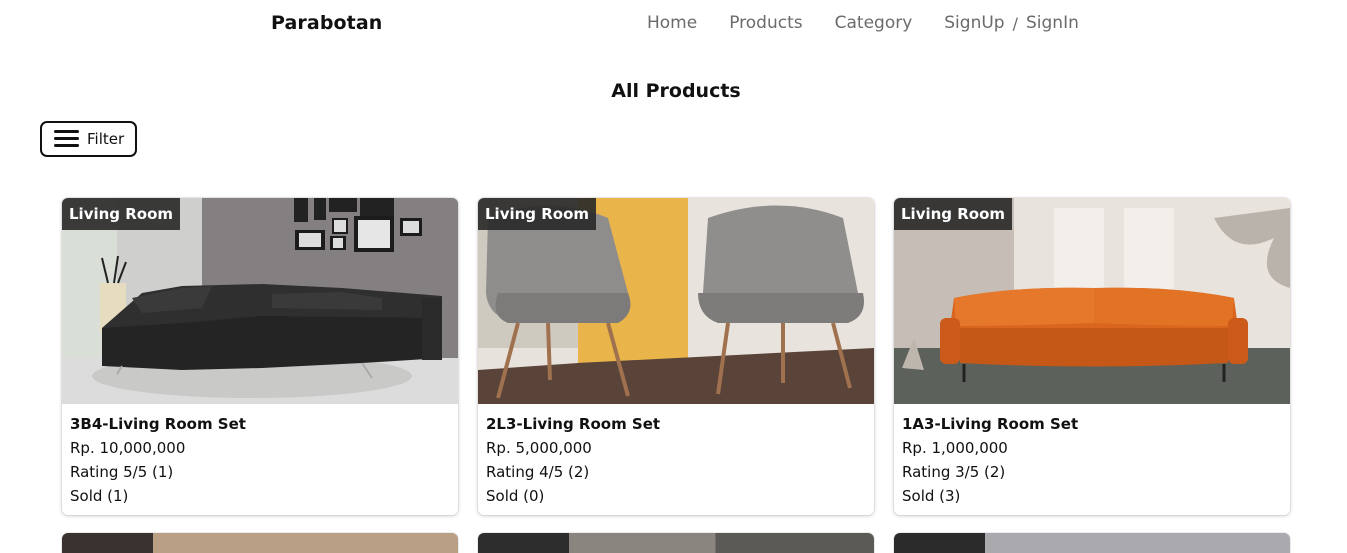 Image resolution: width=1347 pixels, height=553 pixels. I want to click on nav-category: Category, so click(874, 23).